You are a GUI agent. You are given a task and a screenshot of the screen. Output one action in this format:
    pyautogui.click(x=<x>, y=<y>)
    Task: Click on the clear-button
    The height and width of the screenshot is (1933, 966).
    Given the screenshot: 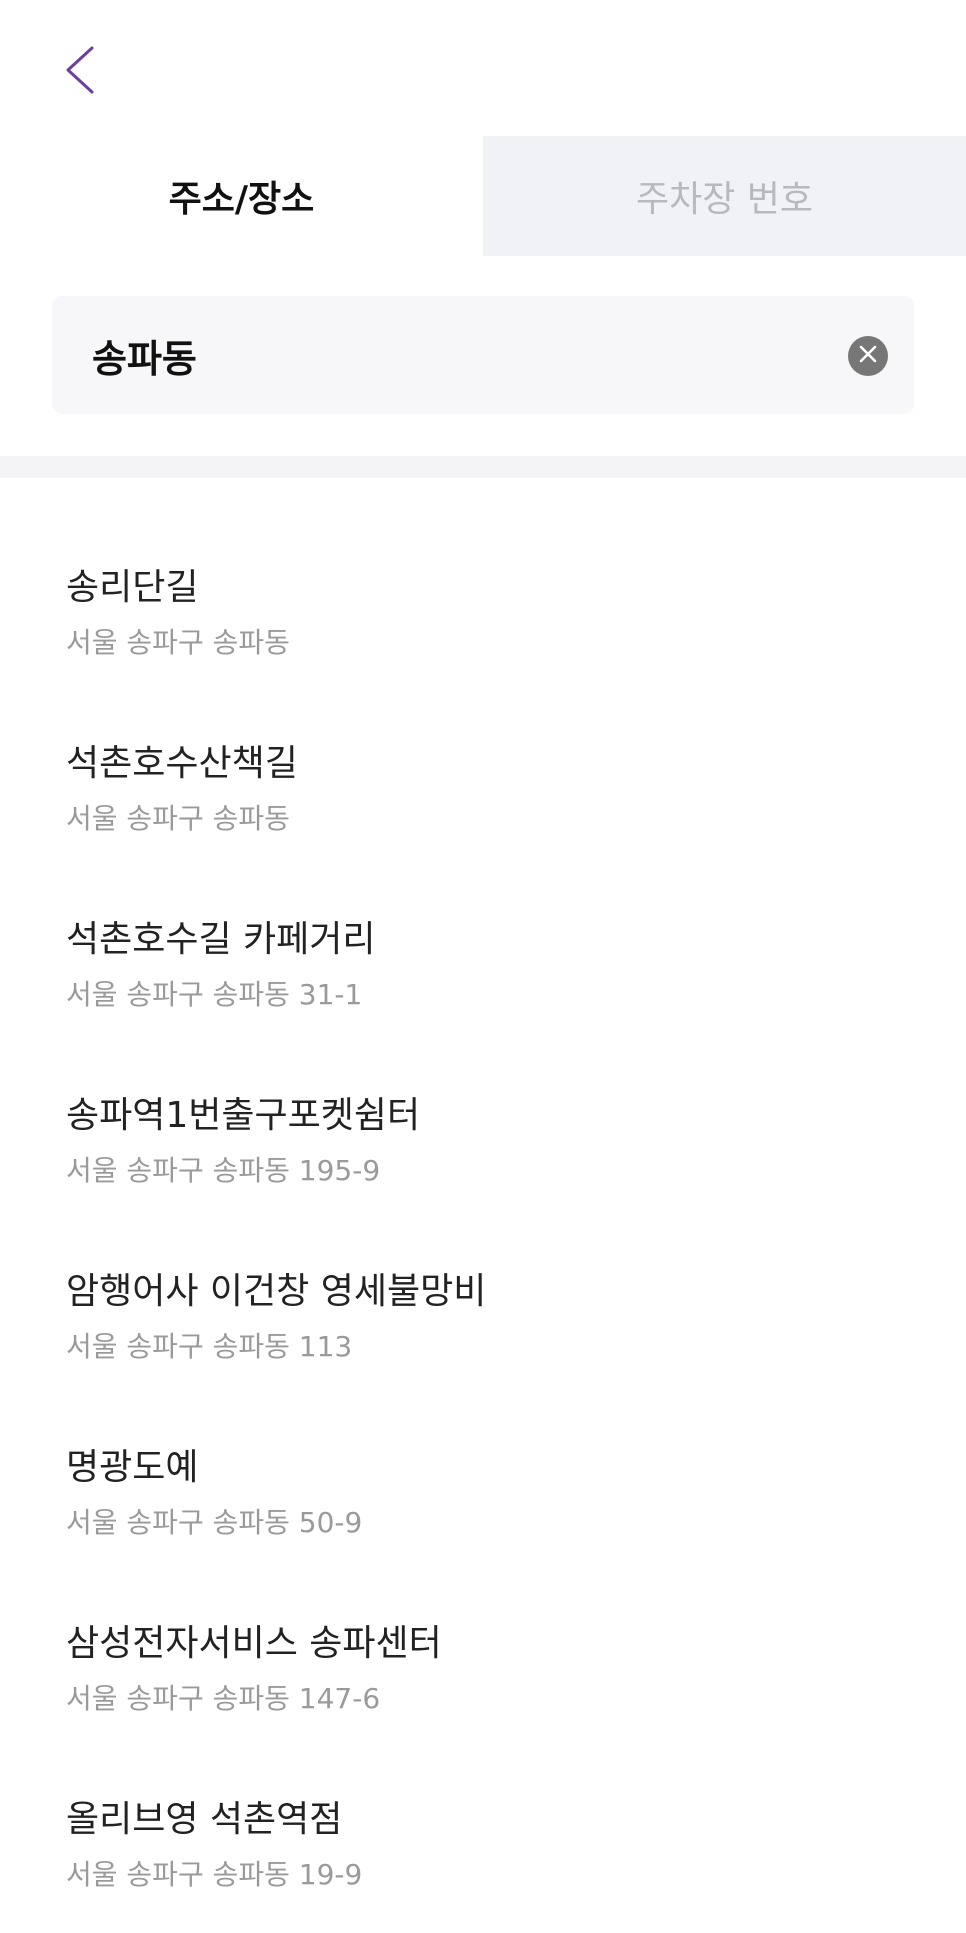 What is the action you would take?
    pyautogui.click(x=868, y=356)
    